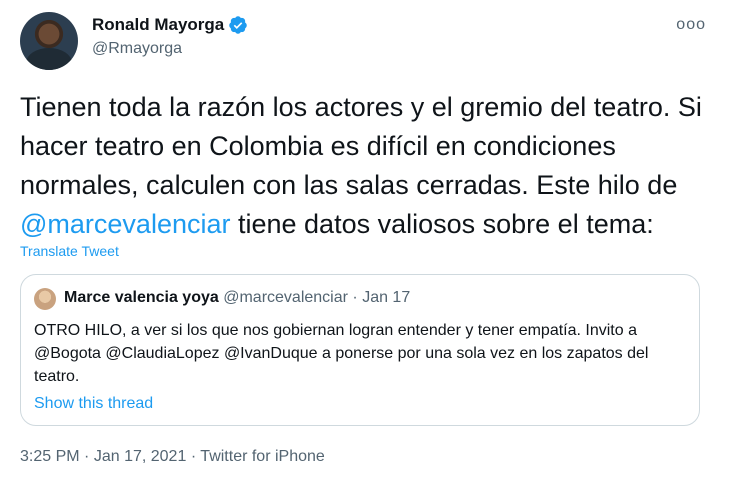 This screenshot has height=486, width=734. I want to click on author-block: Ronald Mayorga @Rmayorga, so click(170, 36).